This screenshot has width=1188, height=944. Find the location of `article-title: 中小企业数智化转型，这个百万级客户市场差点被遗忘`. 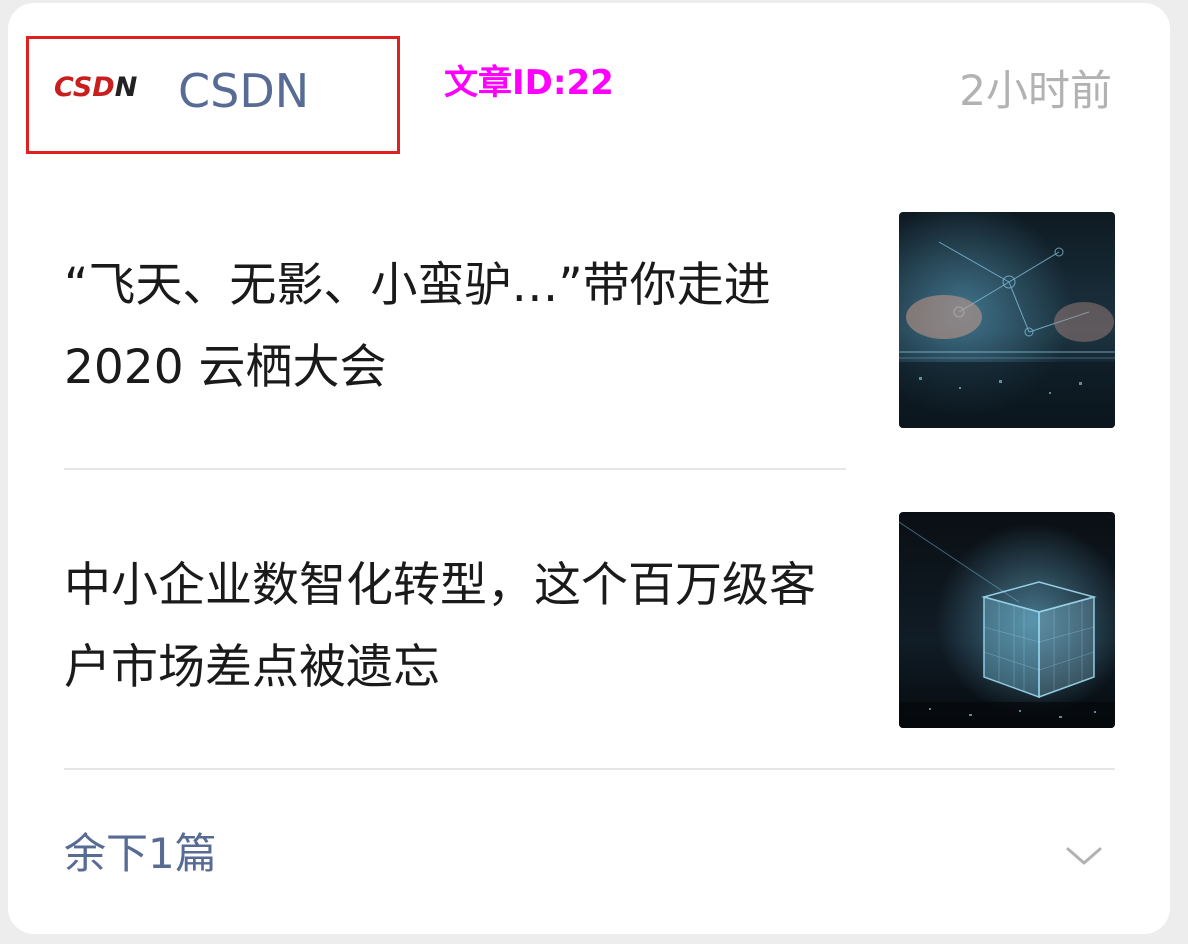

article-title: 中小企业数智化转型，这个百万级客户市场差点被遗忘 is located at coordinates (459, 627).